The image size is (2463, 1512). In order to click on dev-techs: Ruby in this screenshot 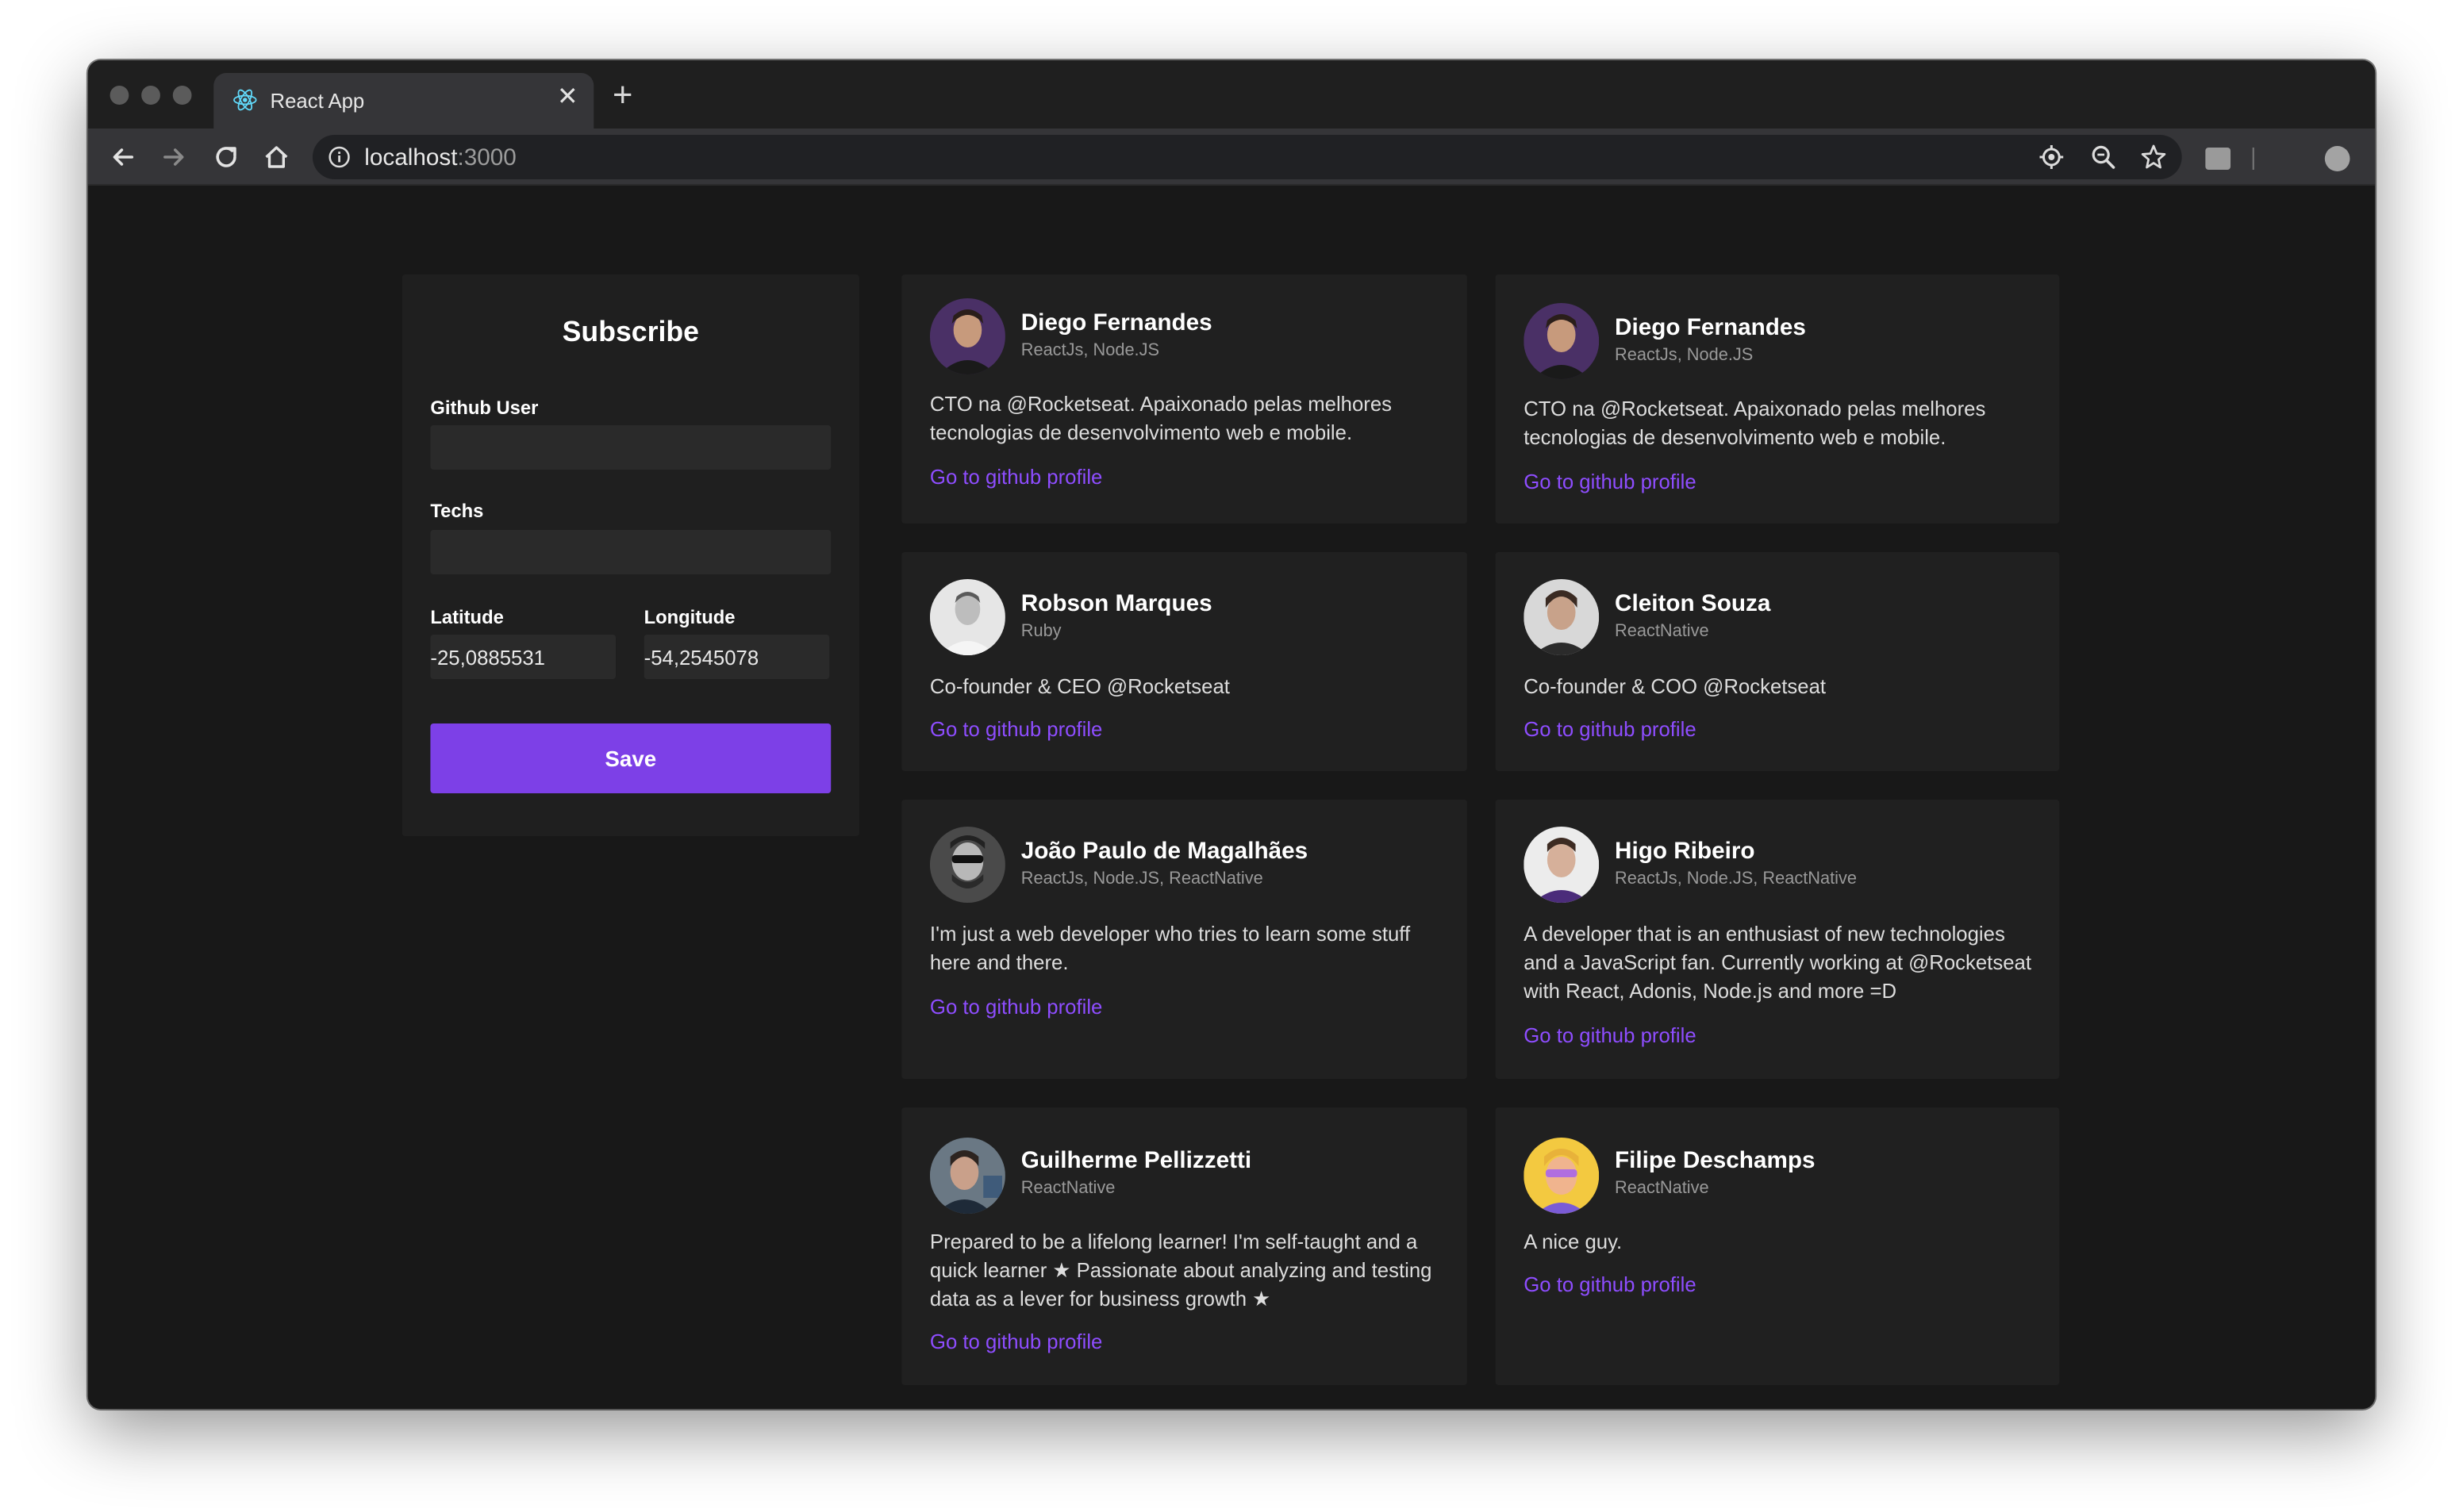, I will do `click(1041, 632)`.